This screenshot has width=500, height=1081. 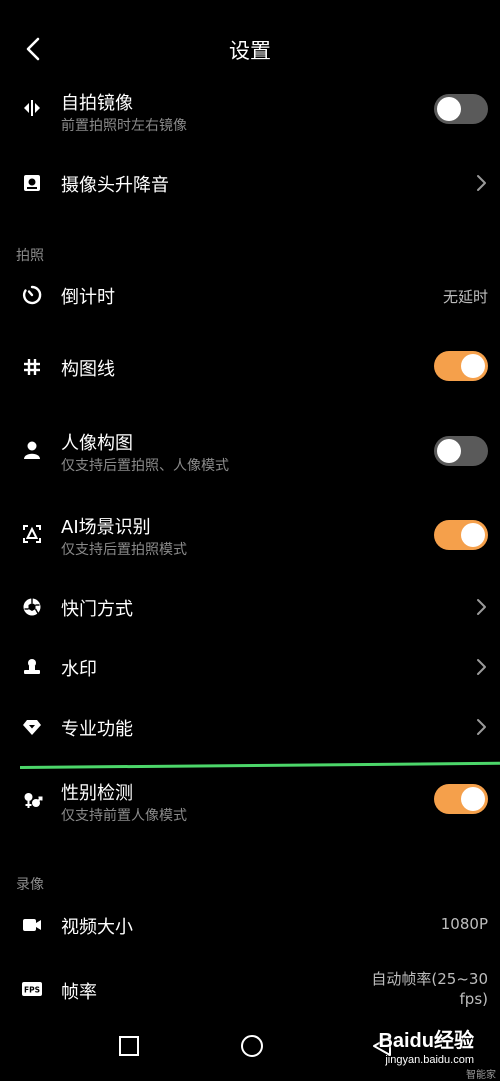 I want to click on setting-subtitle: 仅支持后置拍照、人像模式, so click(x=145, y=466).